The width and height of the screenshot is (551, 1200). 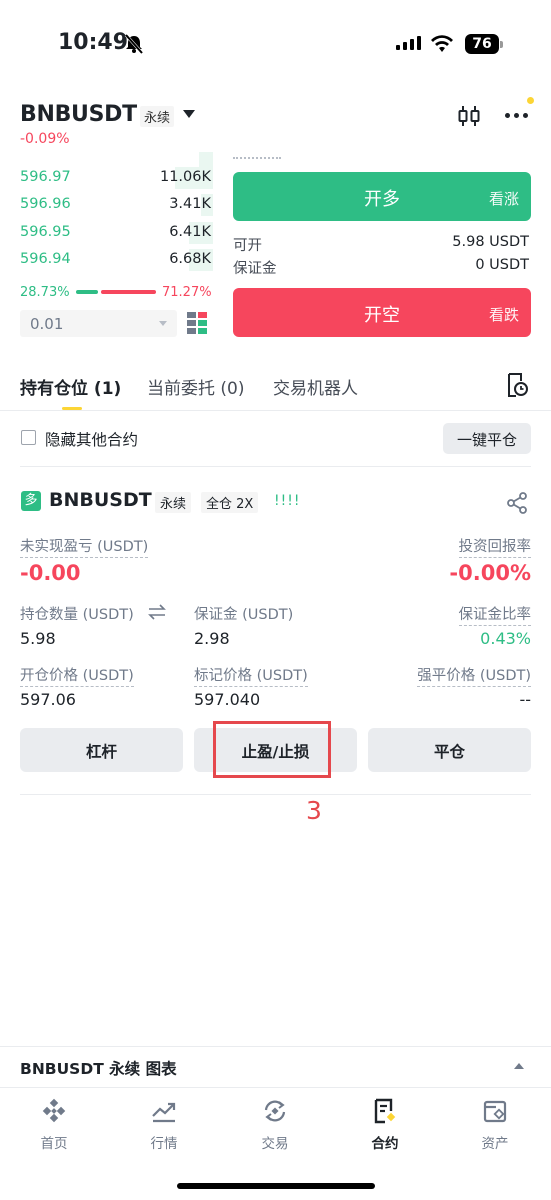 I want to click on exchange-icon, so click(x=275, y=1111).